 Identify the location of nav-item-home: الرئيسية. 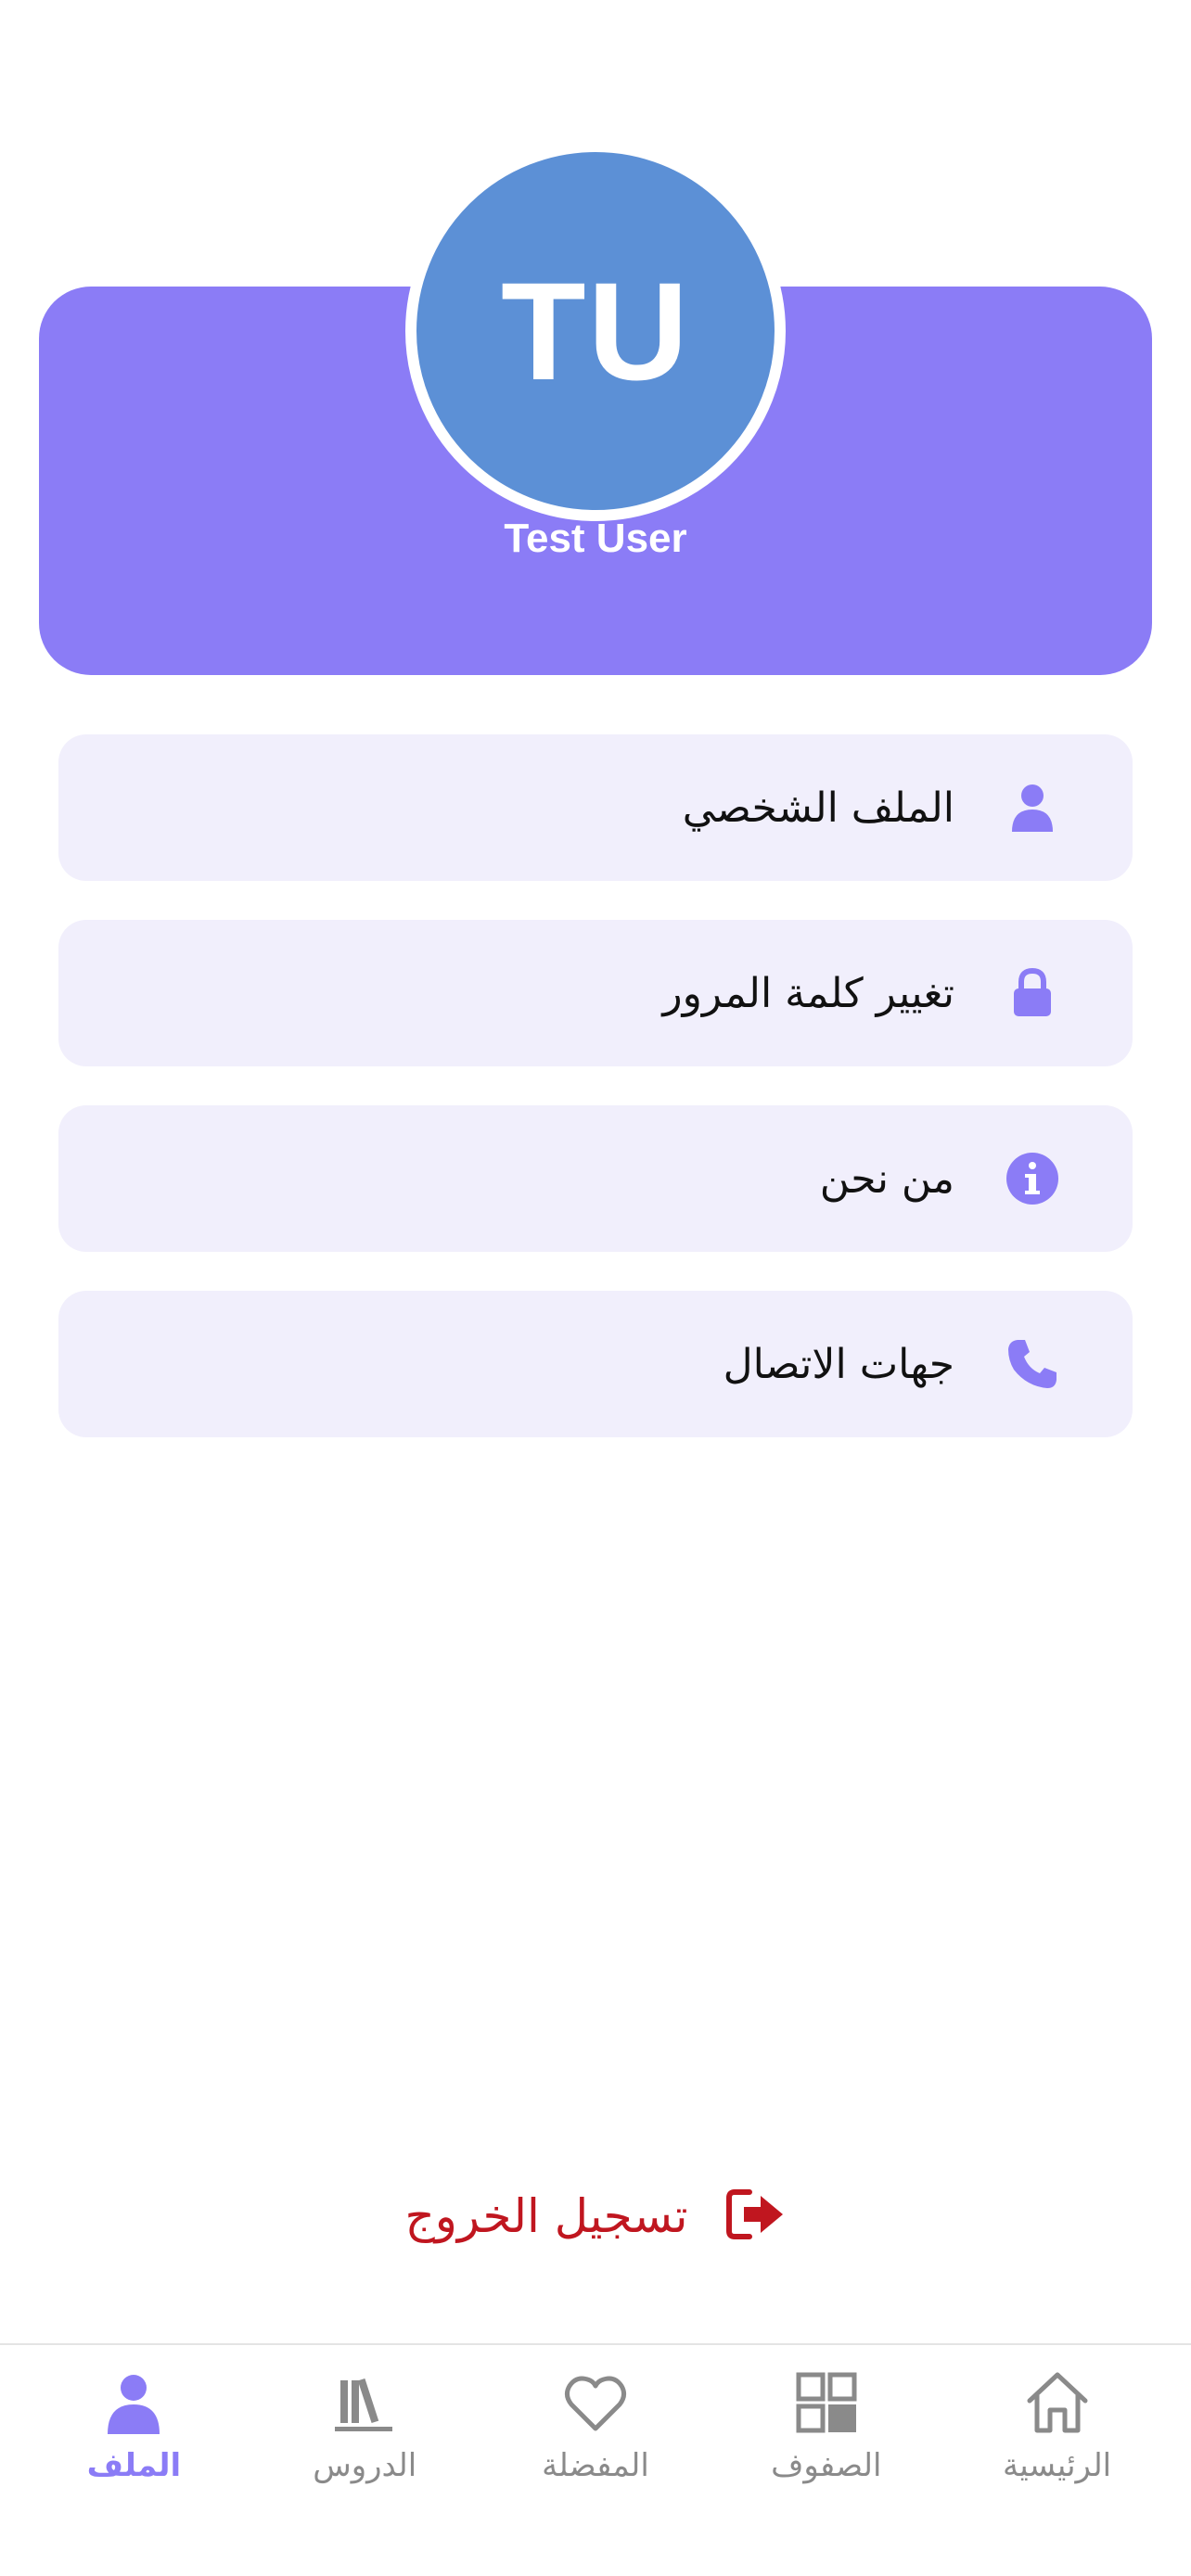
(1058, 2470).